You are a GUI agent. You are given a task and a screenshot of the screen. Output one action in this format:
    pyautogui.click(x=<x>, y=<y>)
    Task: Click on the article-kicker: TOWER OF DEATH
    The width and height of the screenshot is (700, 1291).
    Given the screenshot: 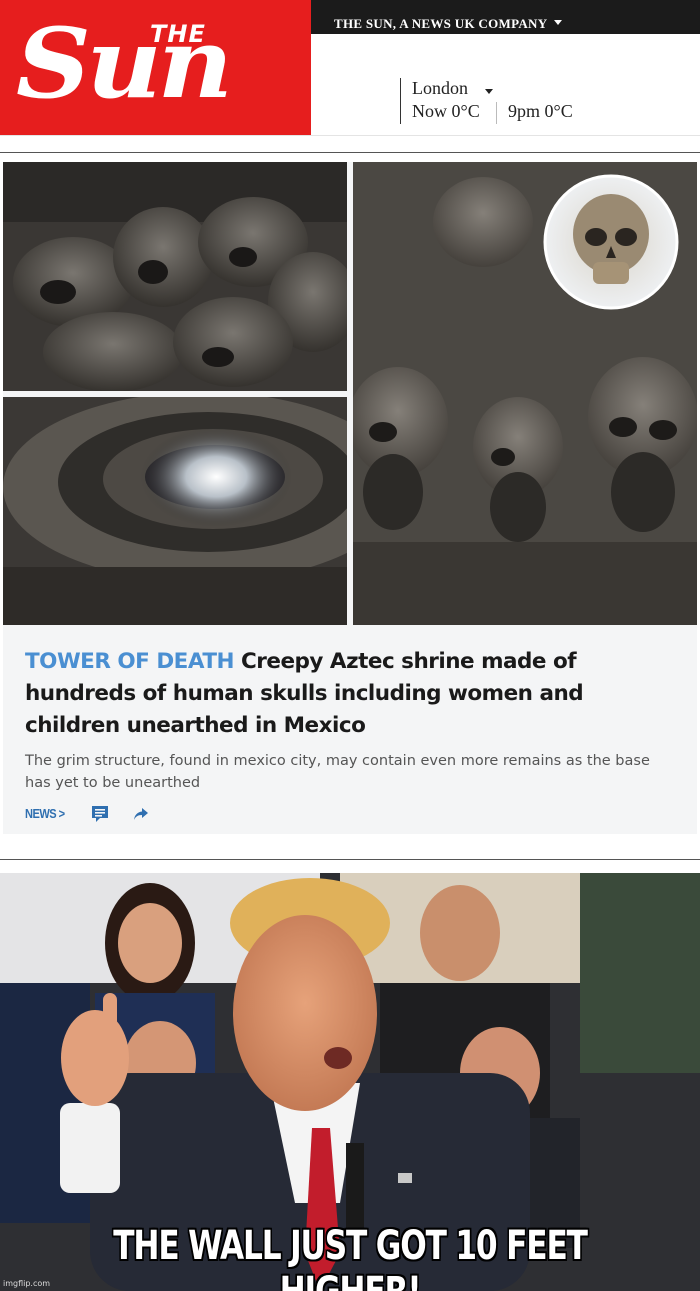 What is the action you would take?
    pyautogui.click(x=130, y=661)
    